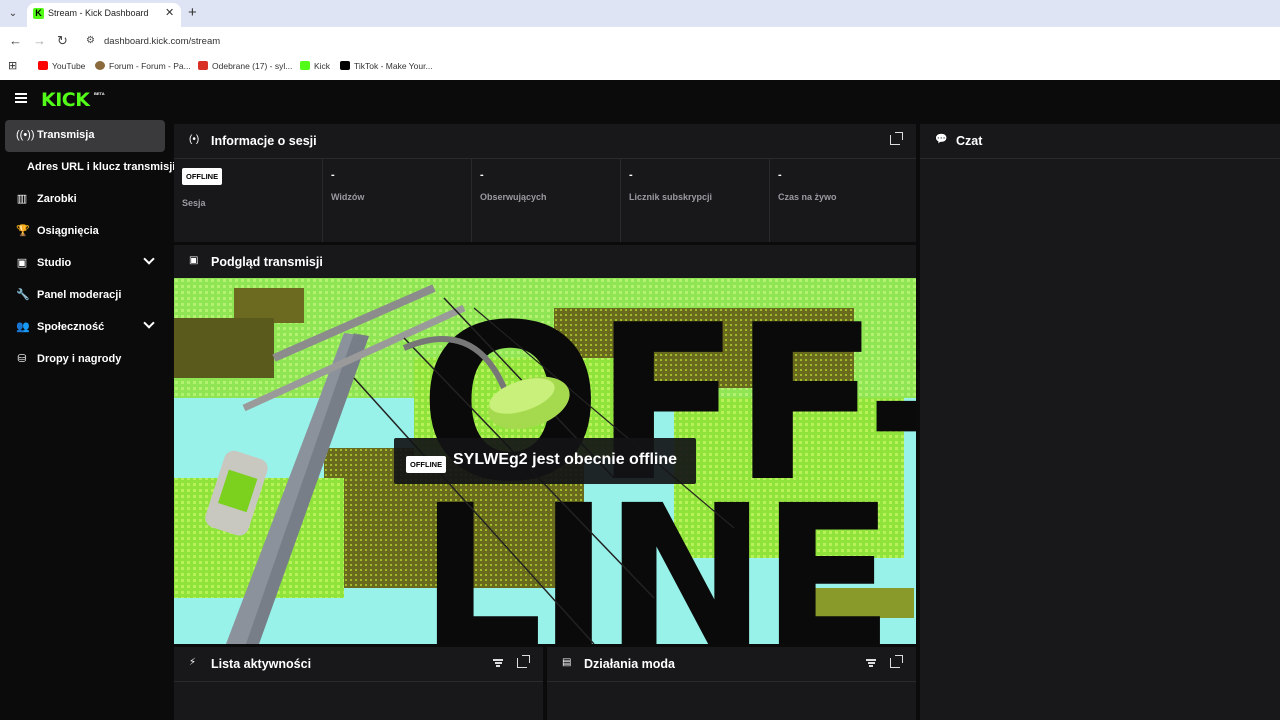 This screenshot has width=1280, height=720. What do you see at coordinates (807, 197) in the screenshot?
I see `stat-label: Czas na żywo` at bounding box center [807, 197].